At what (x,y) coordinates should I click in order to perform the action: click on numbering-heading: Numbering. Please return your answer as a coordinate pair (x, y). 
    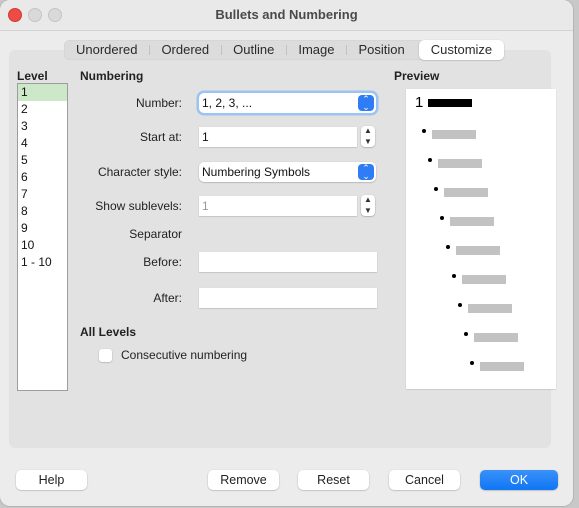
    Looking at the image, I should click on (112, 76).